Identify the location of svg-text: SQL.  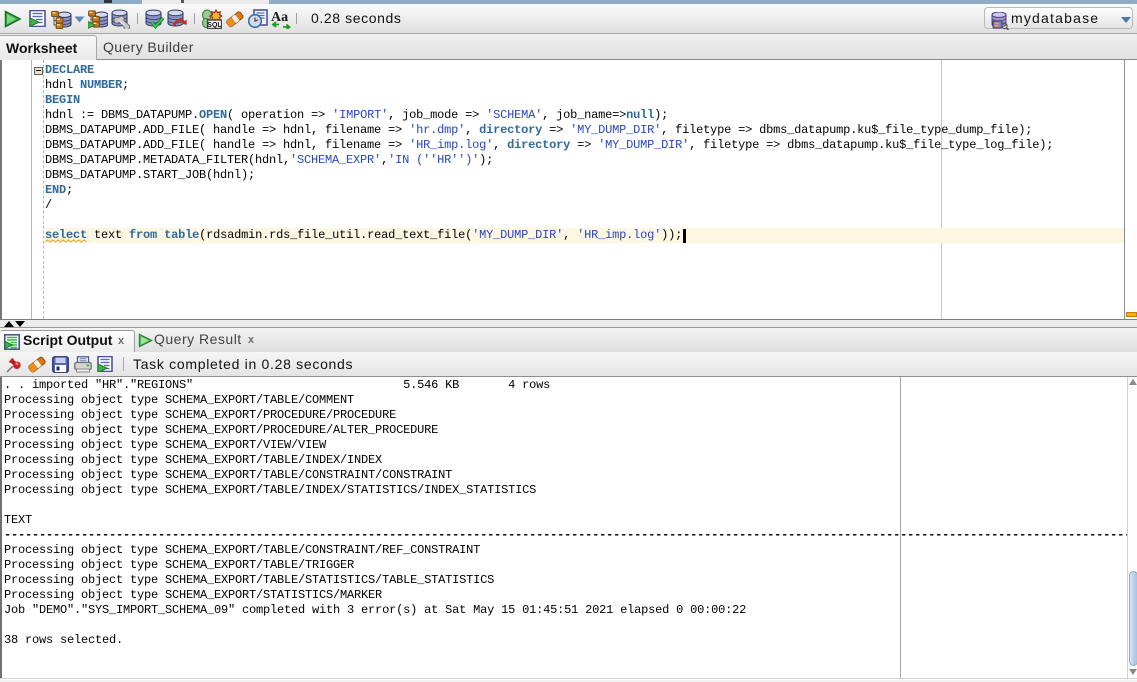
(214, 25).